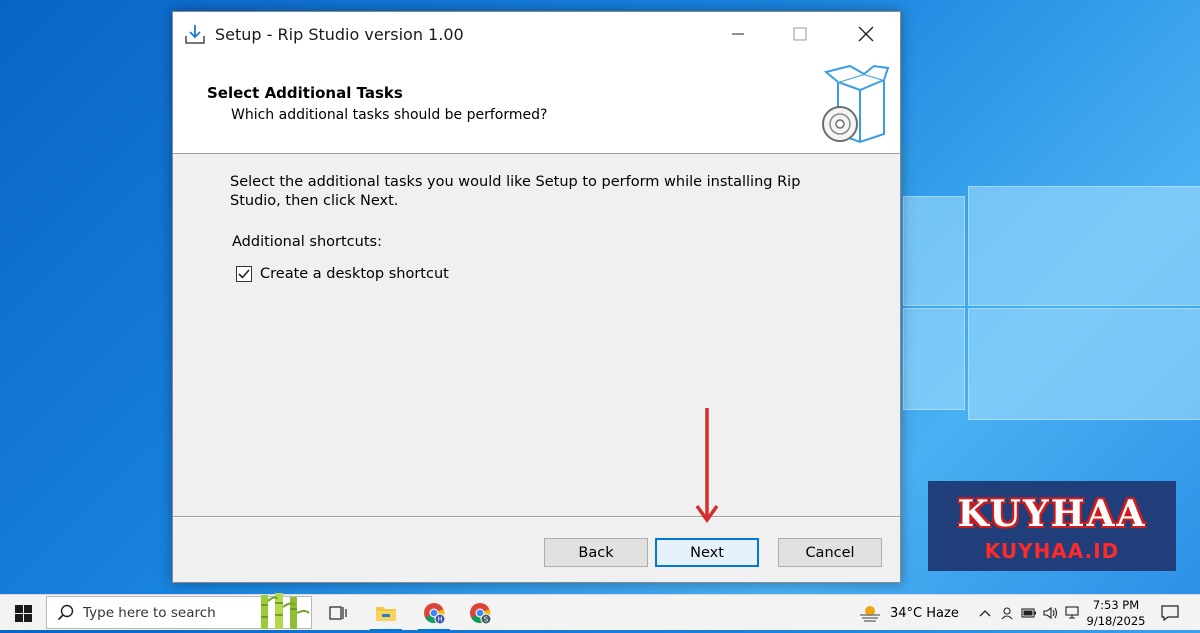 The width and height of the screenshot is (1200, 633). Describe the element at coordinates (924, 613) in the screenshot. I see `weather-text: 34°C Haze` at that location.